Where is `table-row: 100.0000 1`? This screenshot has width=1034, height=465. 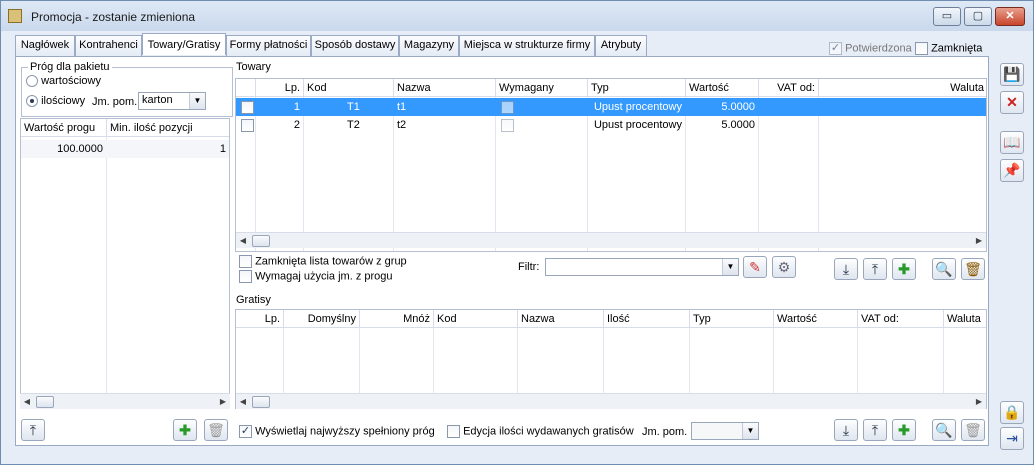 table-row: 100.0000 1 is located at coordinates (125, 149).